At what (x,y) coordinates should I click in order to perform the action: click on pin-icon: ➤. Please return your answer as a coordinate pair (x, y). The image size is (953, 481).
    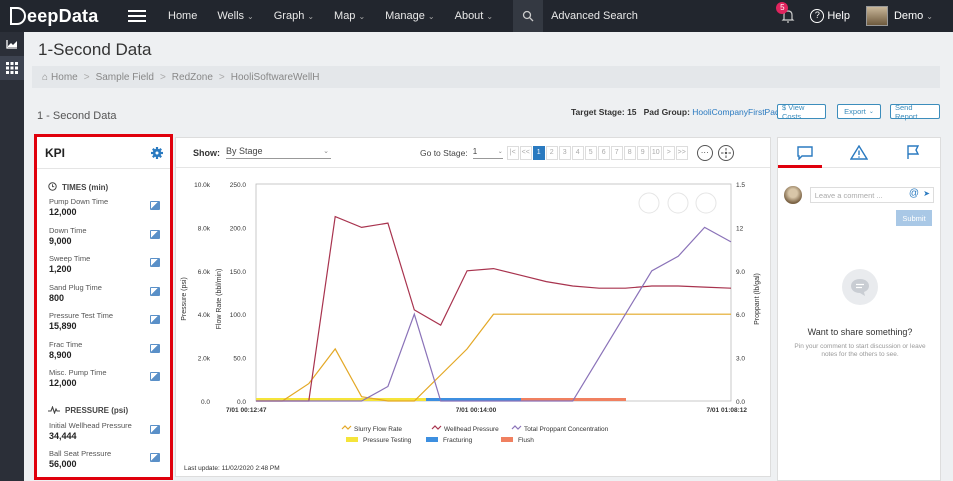
    Looking at the image, I should click on (926, 193).